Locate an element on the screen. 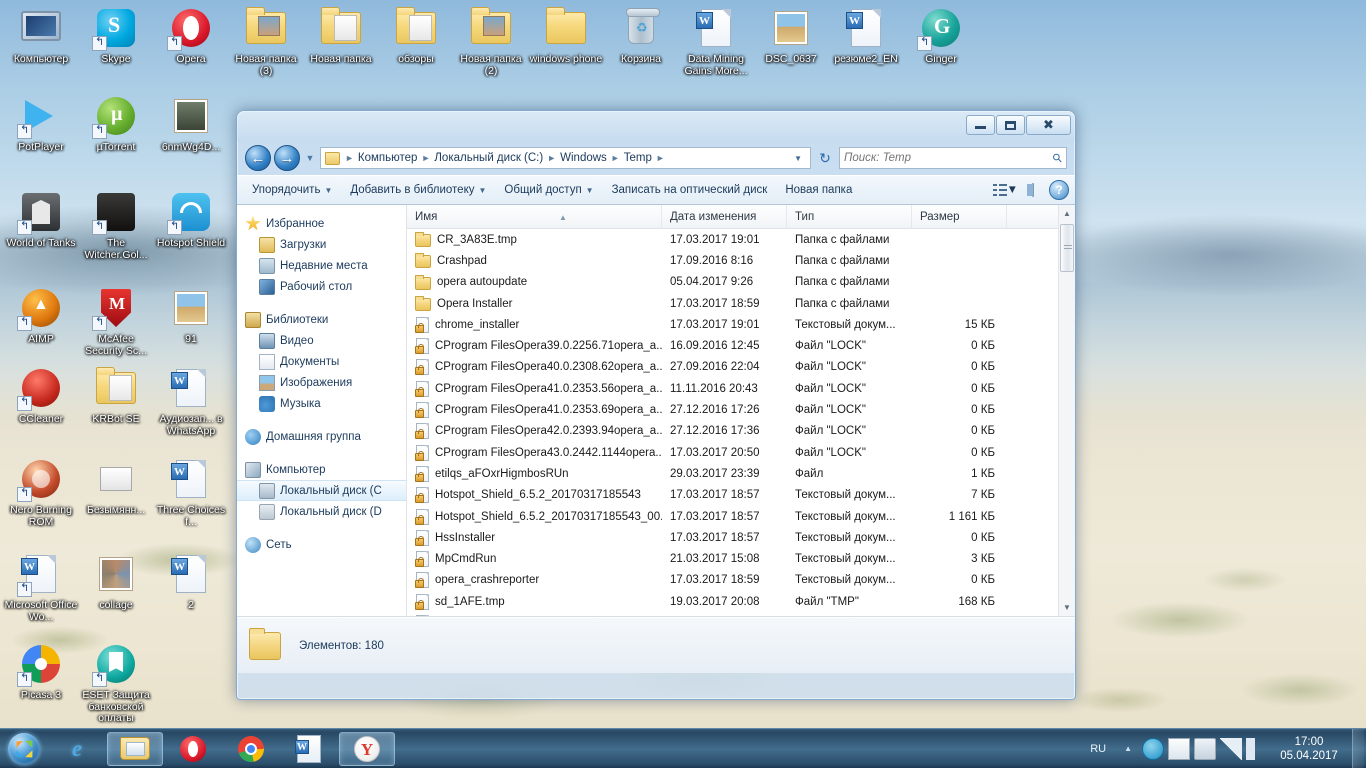 The width and height of the screenshot is (1366, 768). change-view-button: ▼ is located at coordinates (1005, 190).